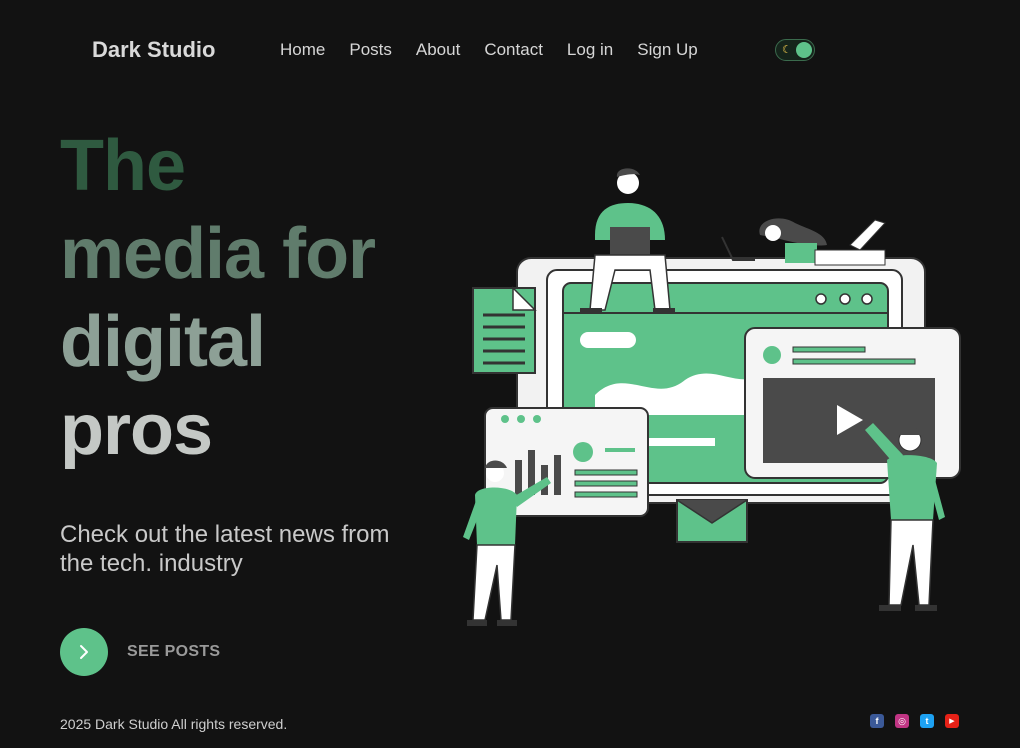 This screenshot has width=1020, height=748. Describe the element at coordinates (667, 50) in the screenshot. I see `nav-signup: Sign Up` at that location.